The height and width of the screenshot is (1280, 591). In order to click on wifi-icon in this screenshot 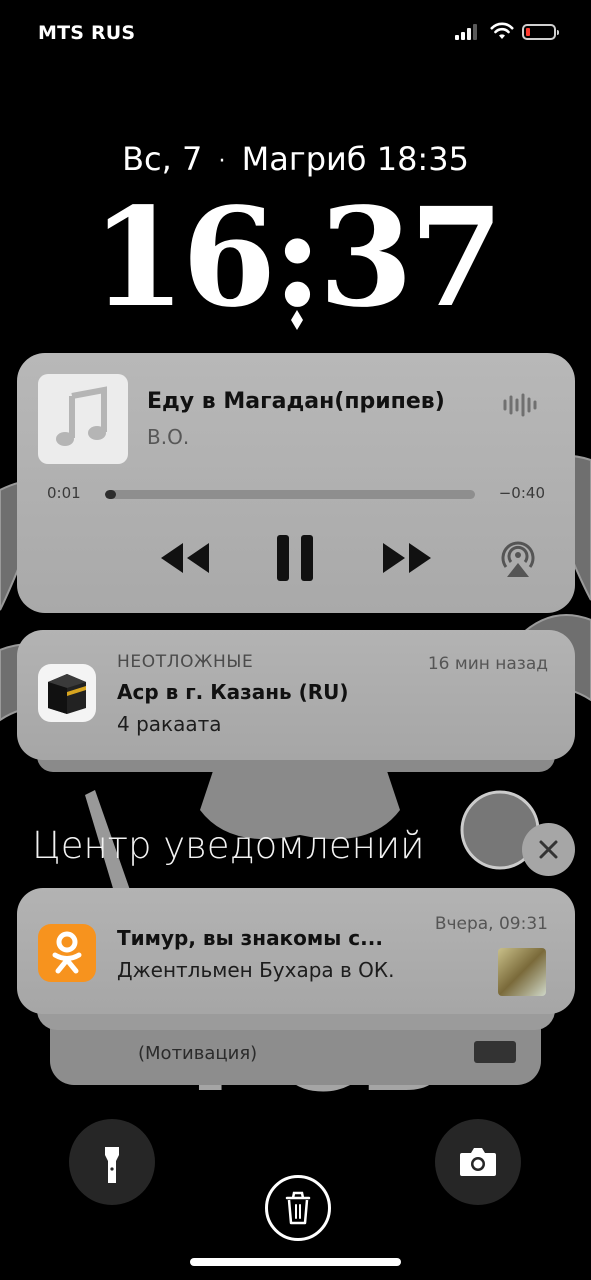, I will do `click(502, 30)`.